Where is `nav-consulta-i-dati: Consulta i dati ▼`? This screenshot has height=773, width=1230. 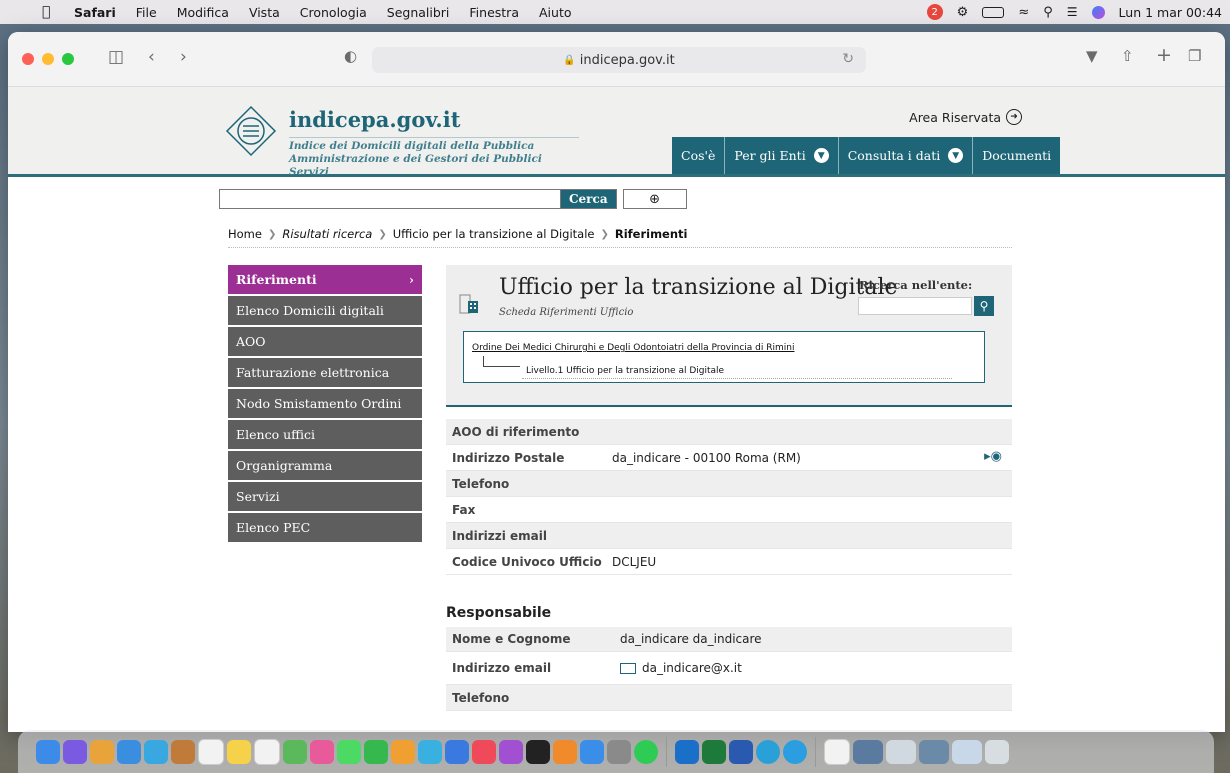
nav-consulta-i-dati: Consulta i dati ▼ is located at coordinates (906, 155).